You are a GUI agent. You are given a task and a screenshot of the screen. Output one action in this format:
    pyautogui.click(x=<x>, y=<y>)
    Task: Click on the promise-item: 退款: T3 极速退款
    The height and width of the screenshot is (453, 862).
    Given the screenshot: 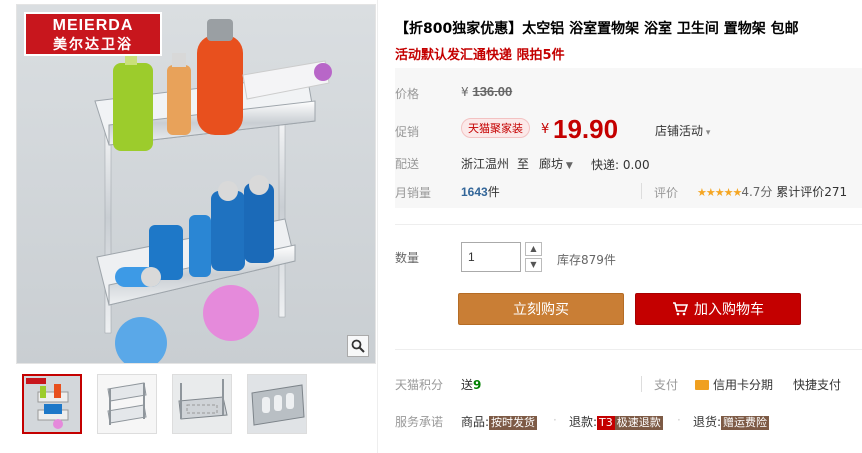 What is the action you would take?
    pyautogui.click(x=616, y=421)
    